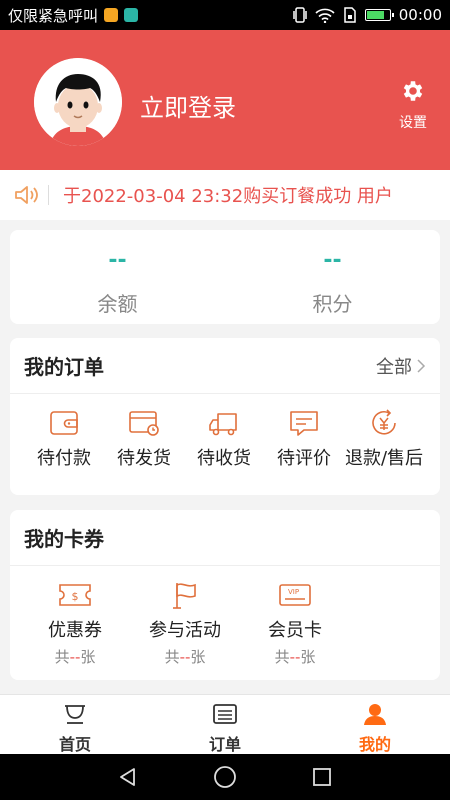 The height and width of the screenshot is (800, 450). Describe the element at coordinates (295, 630) in the screenshot. I see `vip-card-label: 会员卡` at that location.